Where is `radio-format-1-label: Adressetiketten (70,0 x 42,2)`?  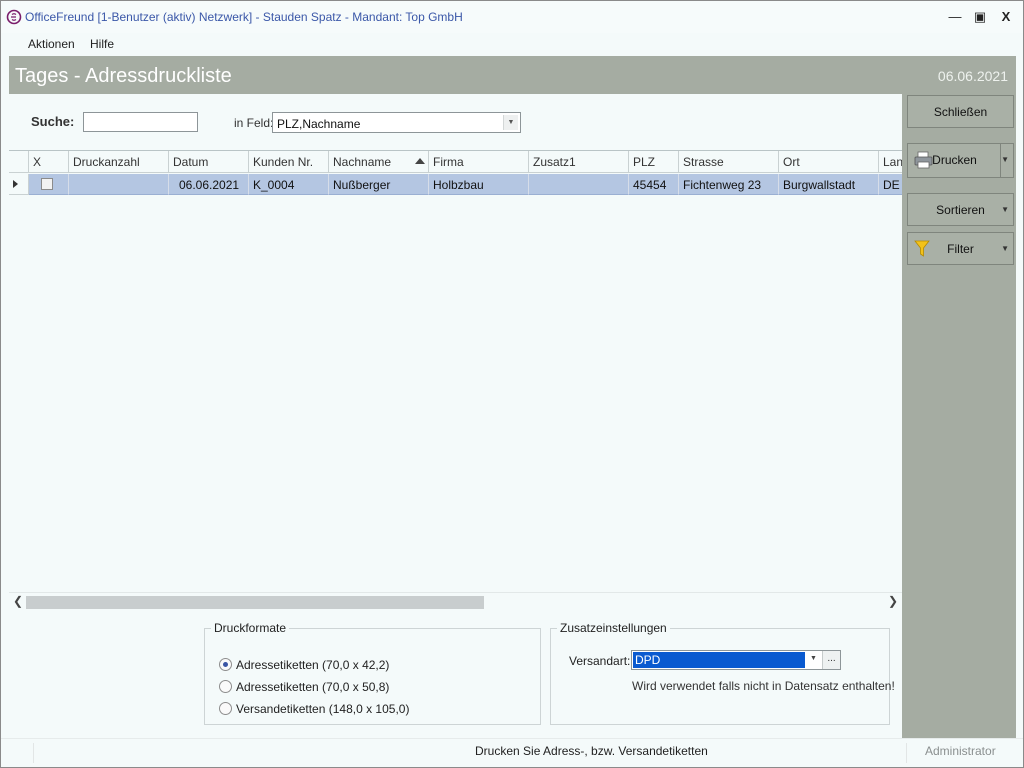
radio-format-1-label: Adressetiketten (70,0 x 42,2) is located at coordinates (312, 665).